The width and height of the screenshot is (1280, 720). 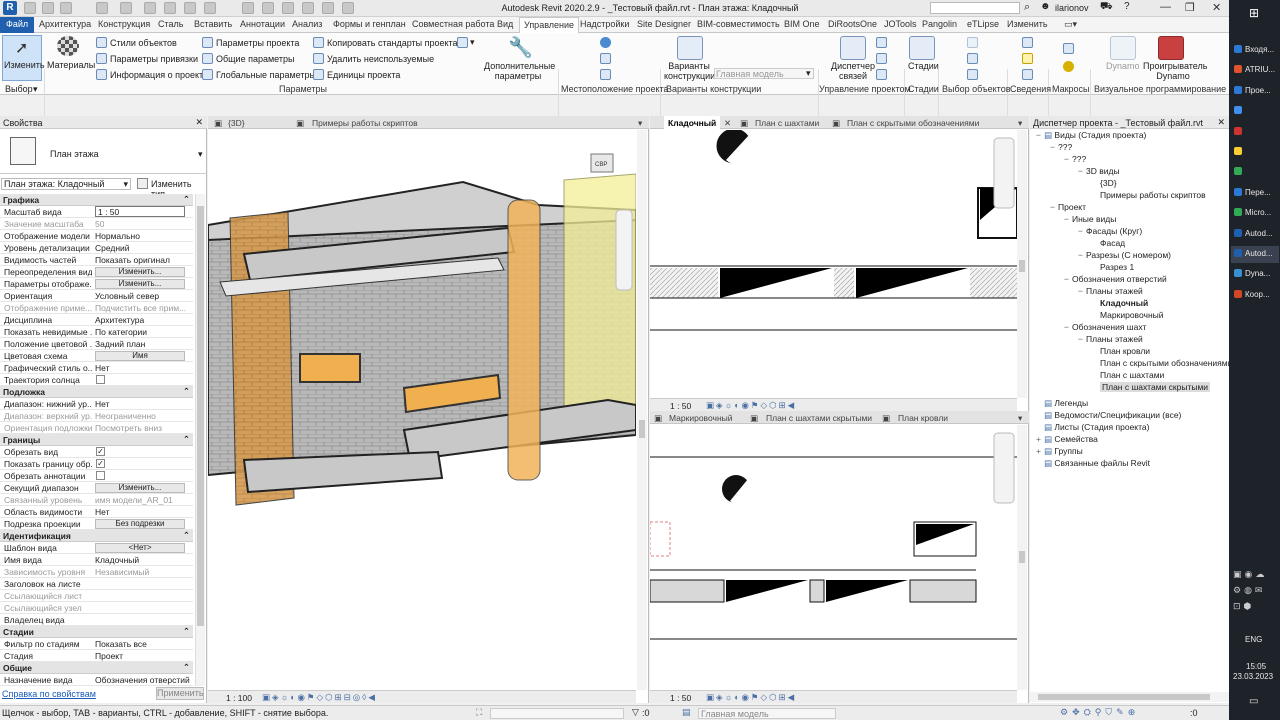 I want to click on tree-node: − Фасады (Круг), so click(x=1110, y=231).